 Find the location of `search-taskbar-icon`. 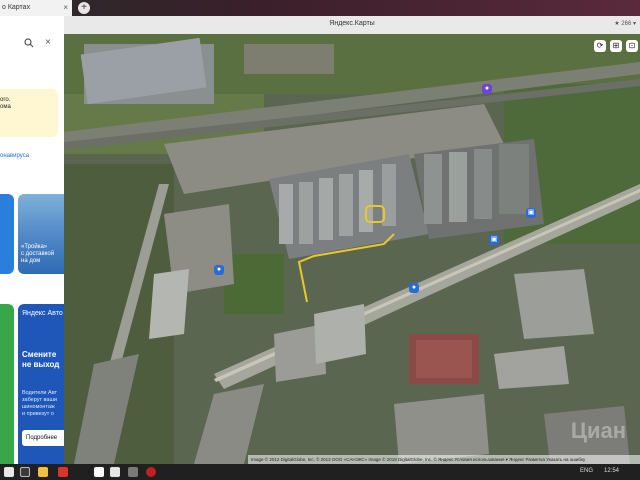

search-taskbar-icon is located at coordinates (25, 472).